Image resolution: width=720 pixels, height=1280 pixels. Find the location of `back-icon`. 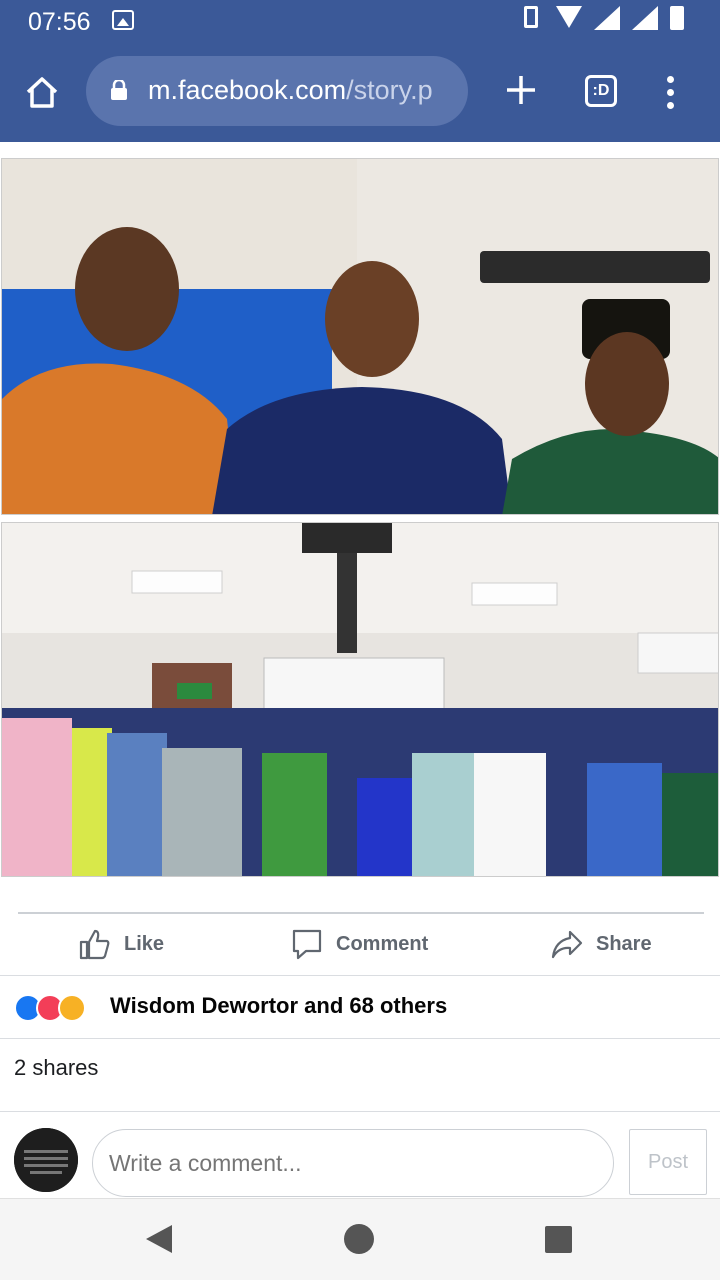

back-icon is located at coordinates (159, 1239).